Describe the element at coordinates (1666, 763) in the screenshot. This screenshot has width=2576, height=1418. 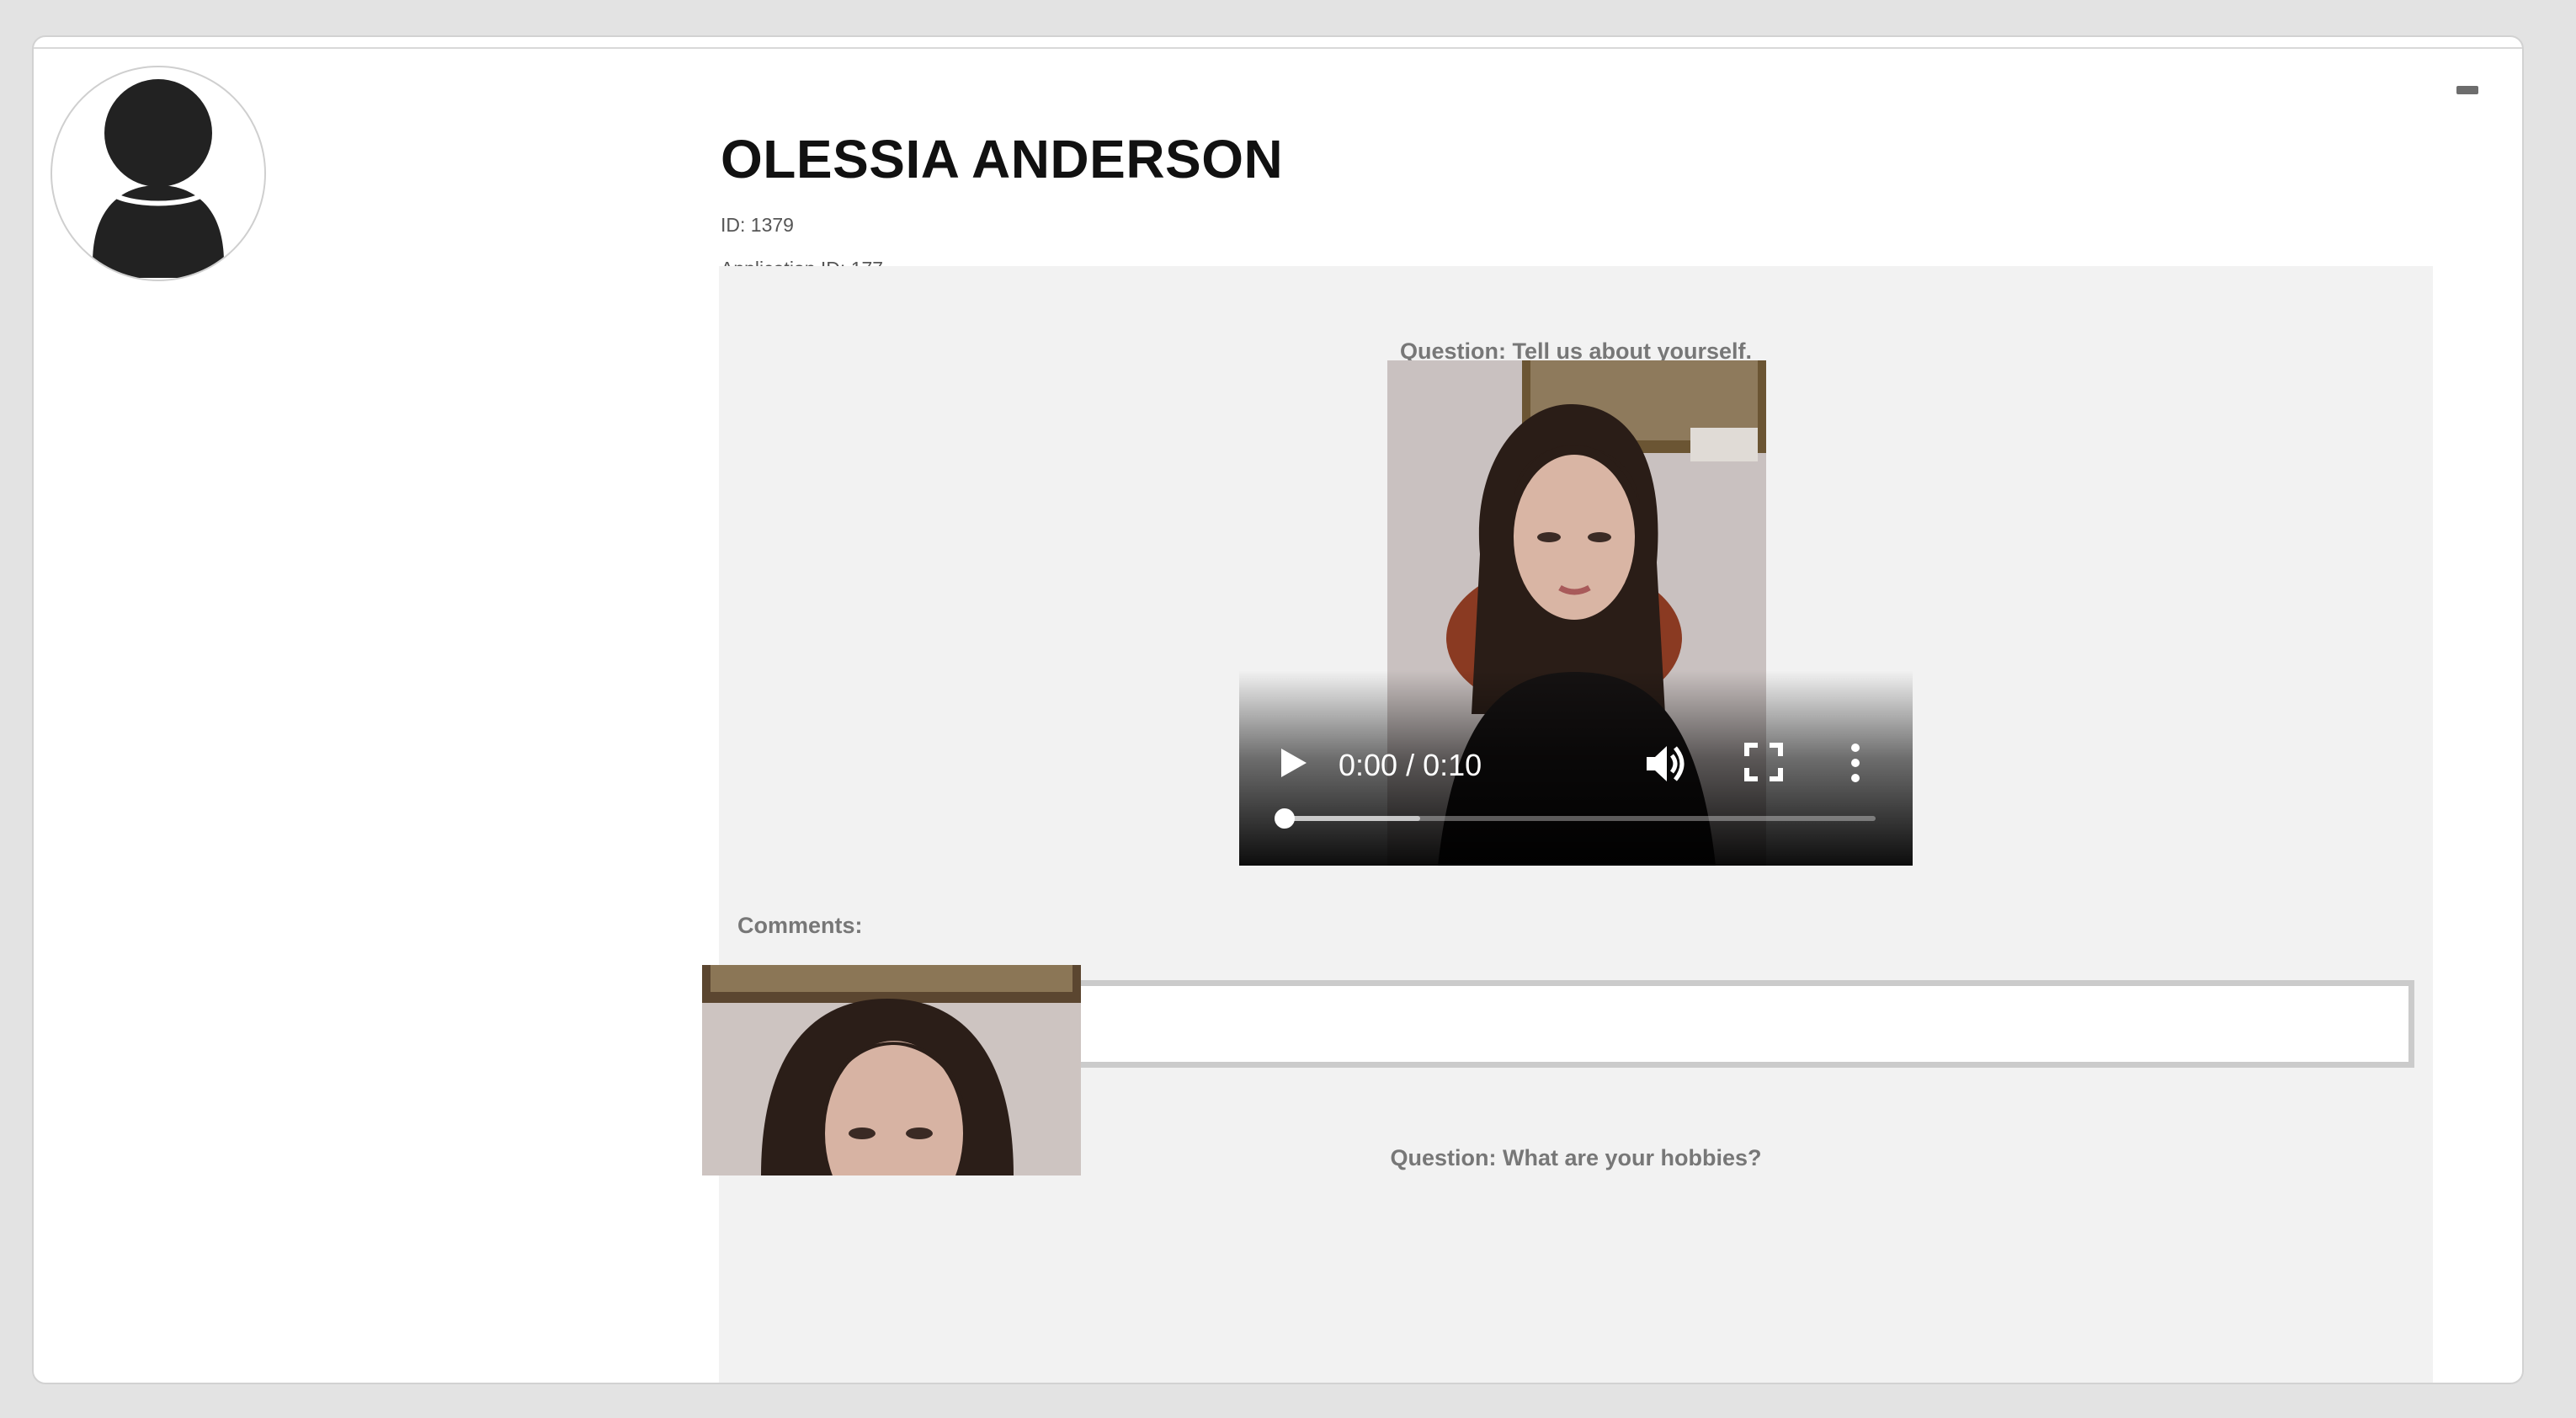
I see `volume-icon` at that location.